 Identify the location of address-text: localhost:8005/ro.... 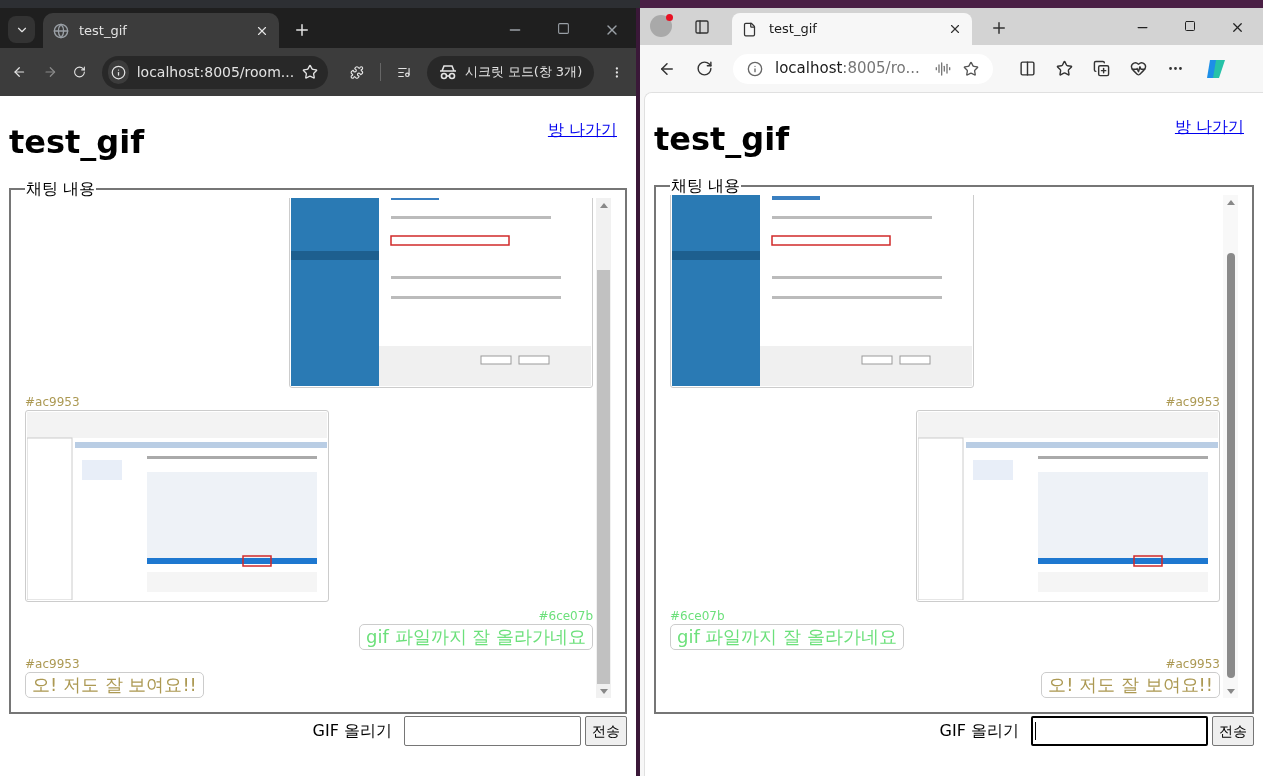
(848, 69).